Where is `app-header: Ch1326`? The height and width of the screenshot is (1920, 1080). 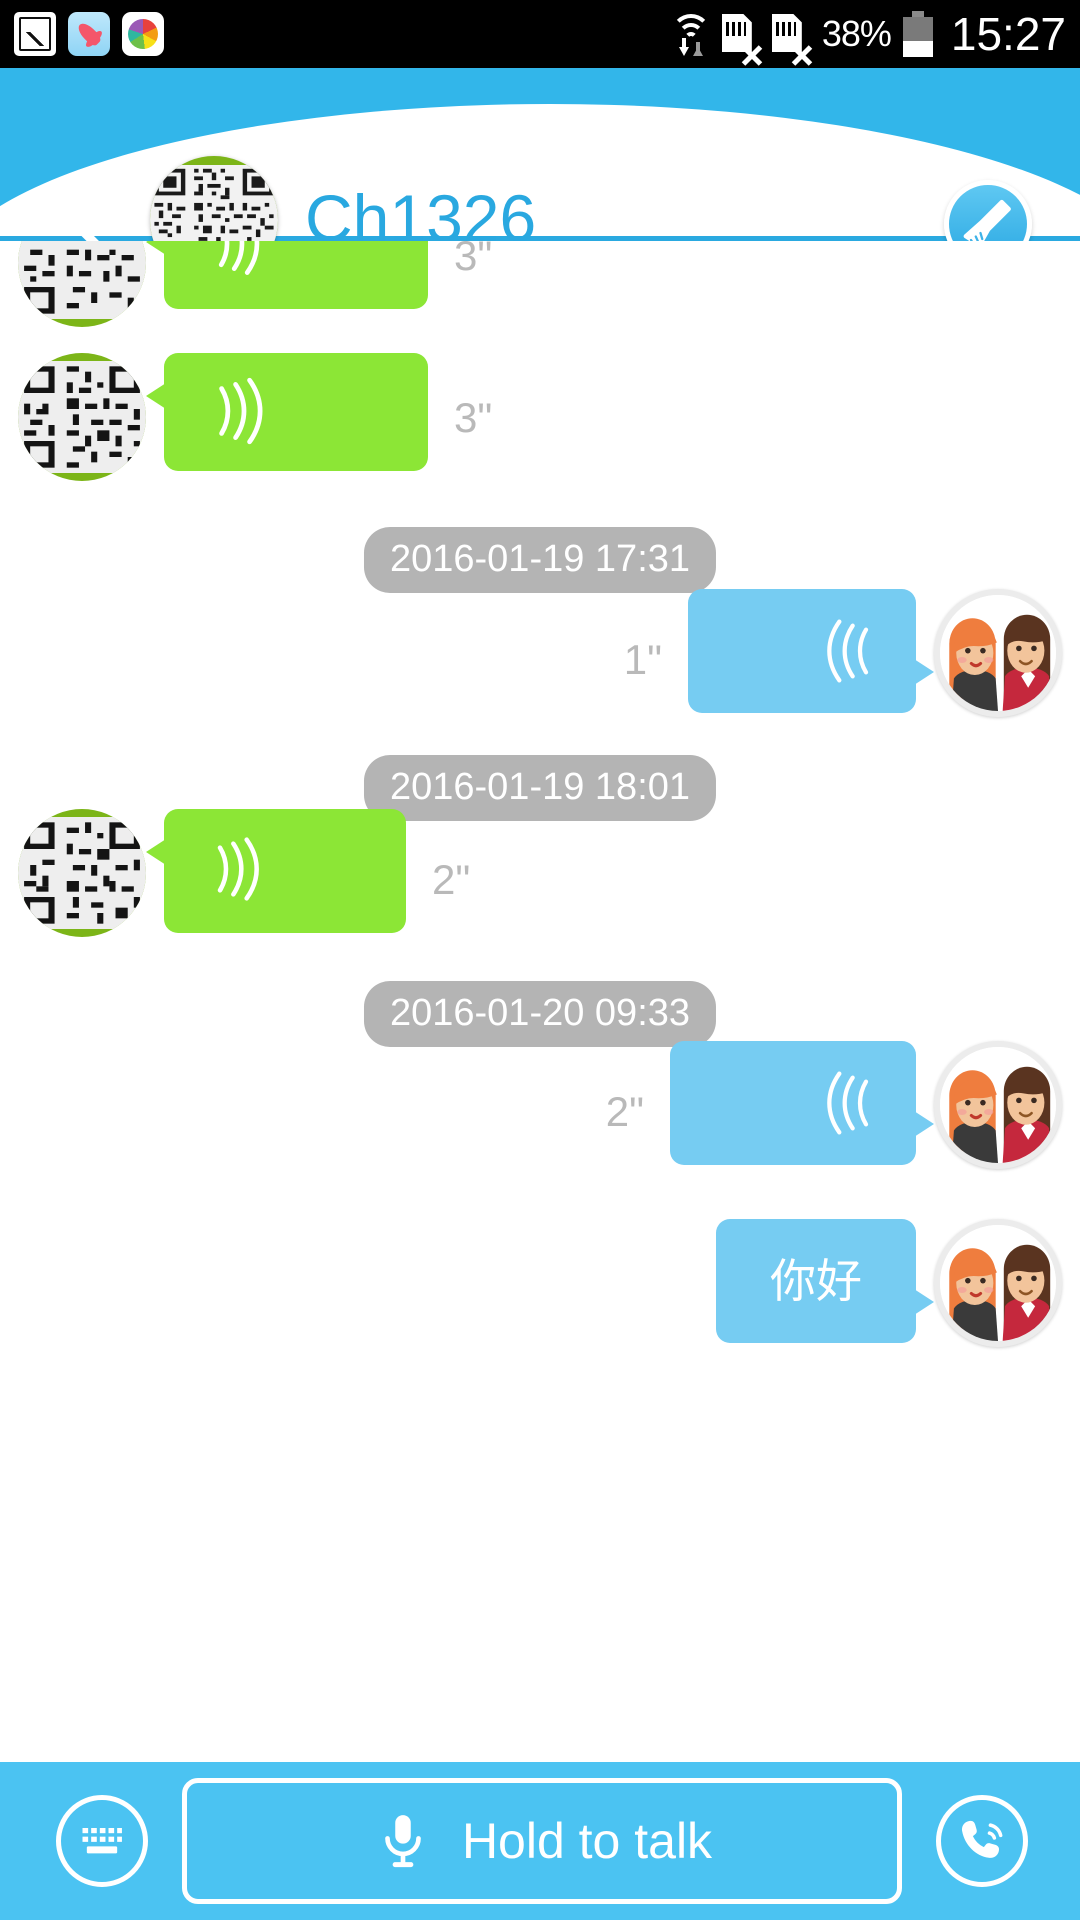
app-header: Ch1326 is located at coordinates (540, 154).